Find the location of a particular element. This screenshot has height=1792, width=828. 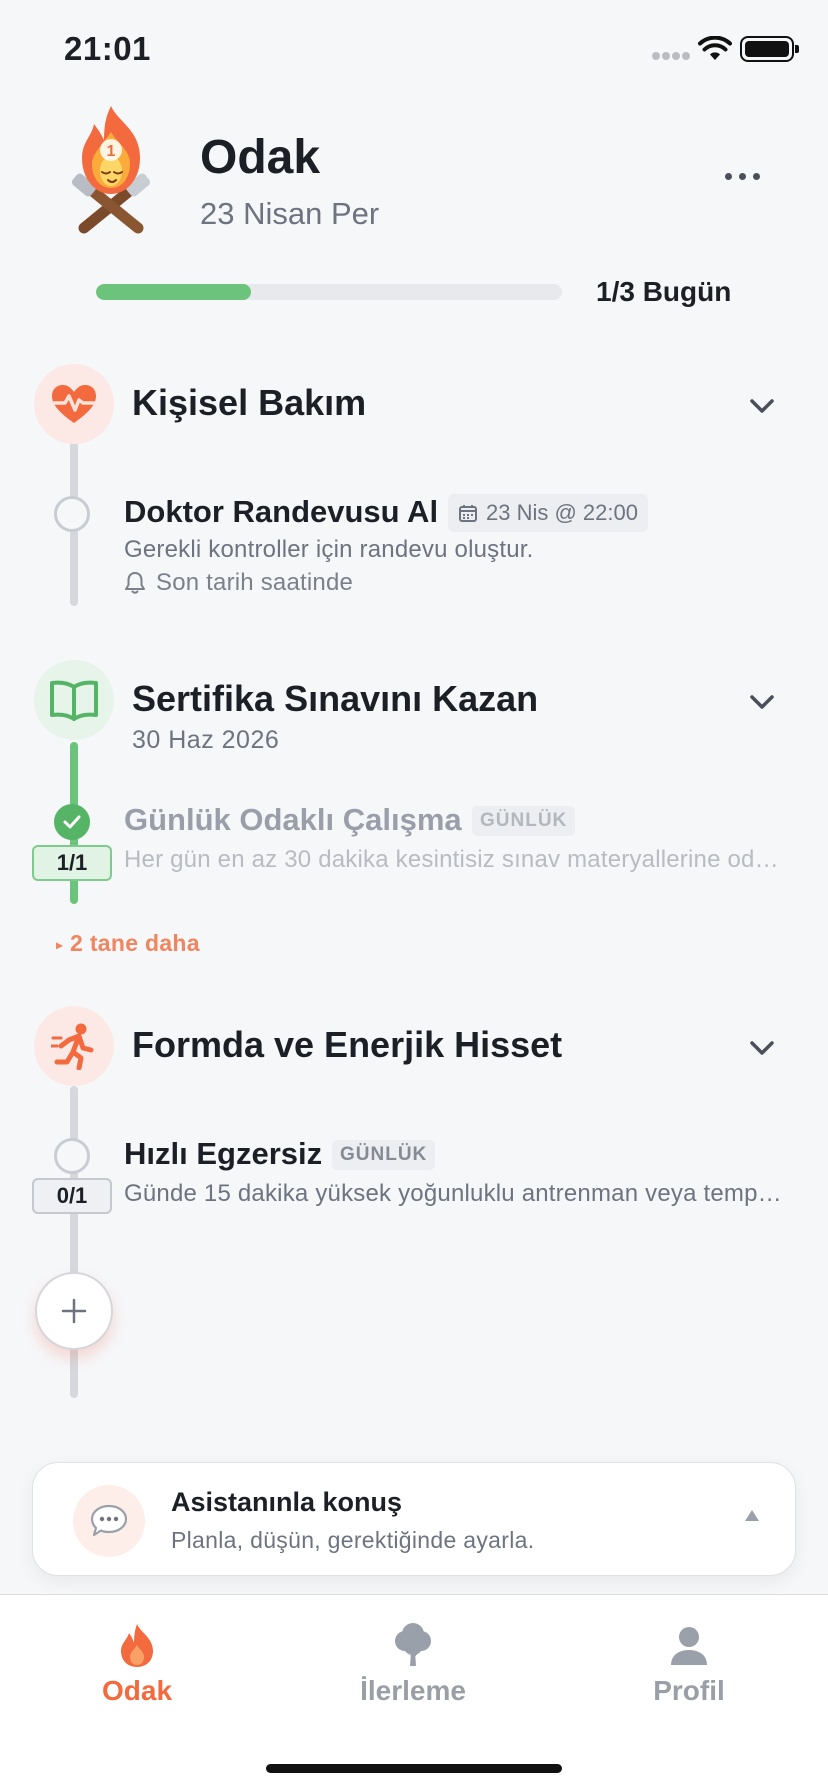

category-icon-personal-care is located at coordinates (74, 404).